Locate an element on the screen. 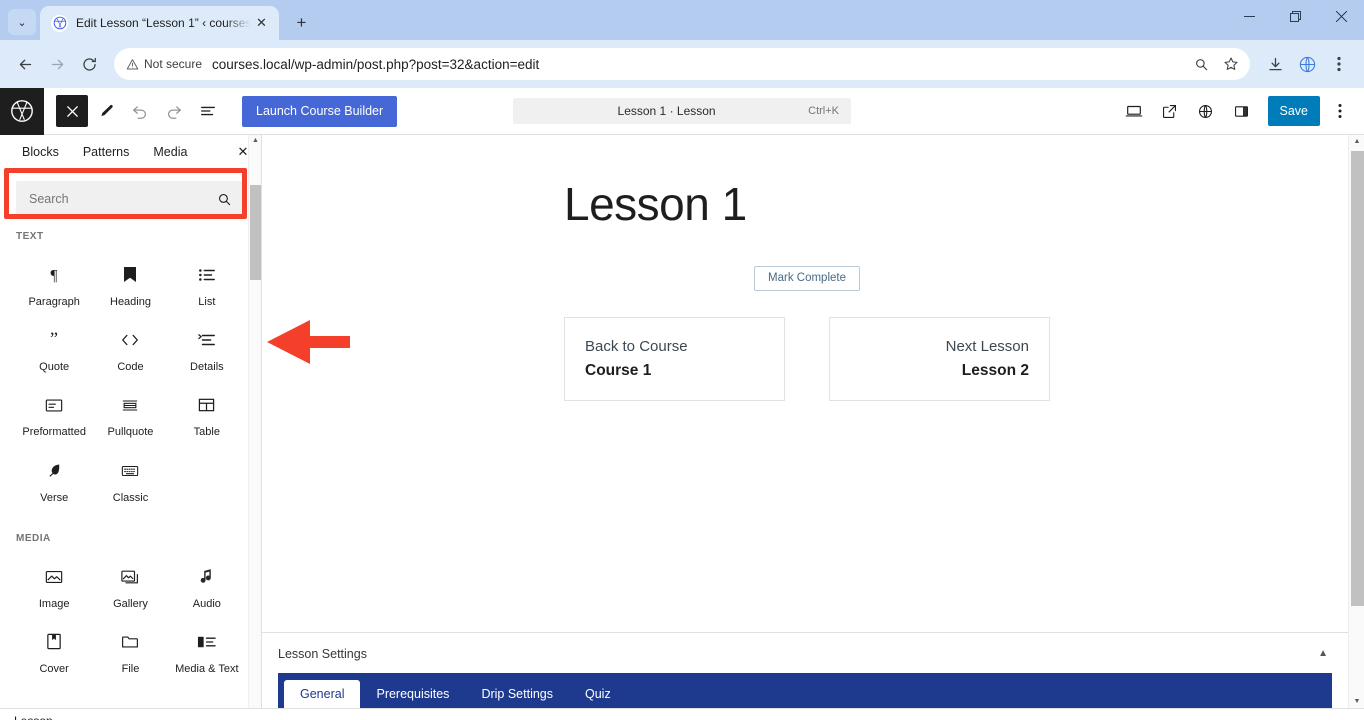 Image resolution: width=1364 pixels, height=720 pixels. card-label: Back to Course is located at coordinates (636, 347).